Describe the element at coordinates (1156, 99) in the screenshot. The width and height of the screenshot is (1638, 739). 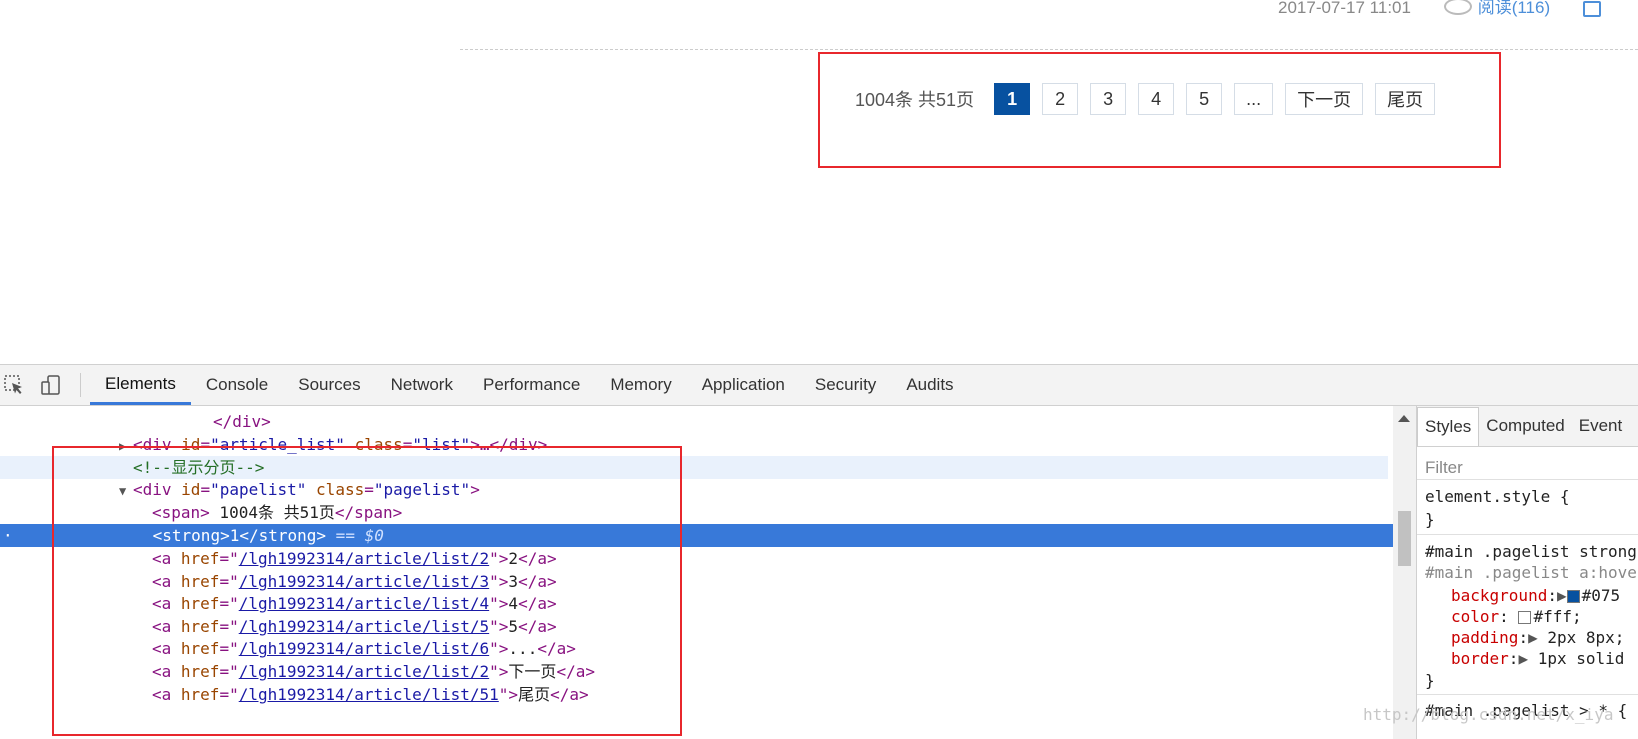
I see `page-link-3: 4` at that location.